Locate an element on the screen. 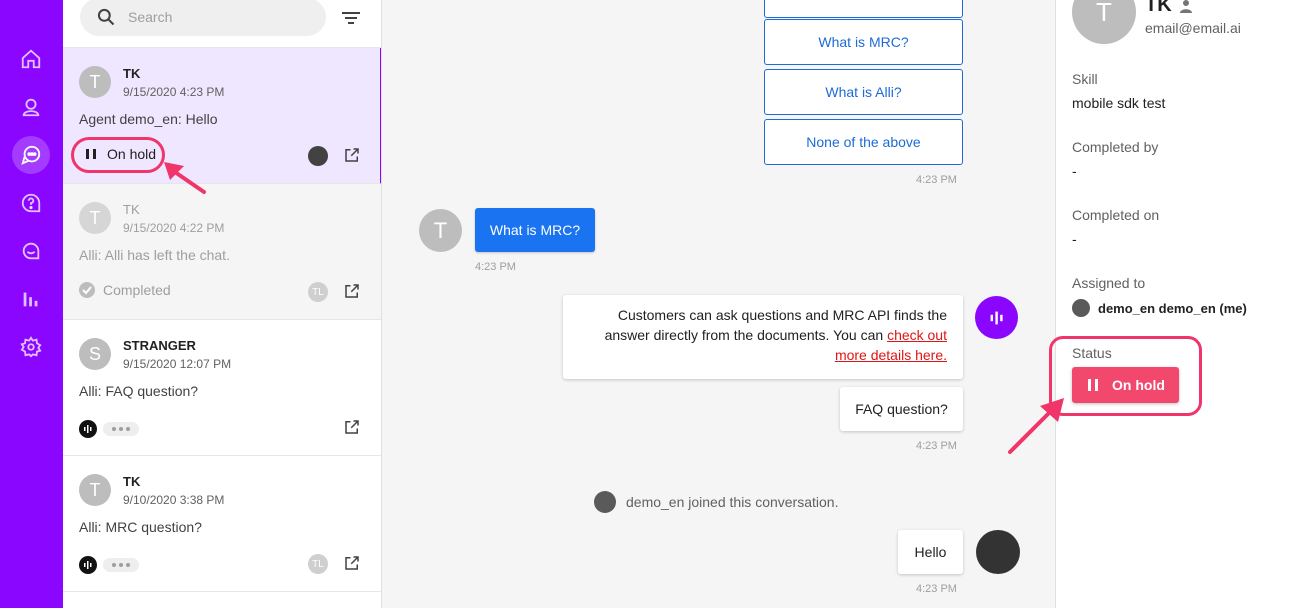 This screenshot has height=608, width=1293. conversation-time: 9/15/2020 4:23 PM is located at coordinates (174, 92).